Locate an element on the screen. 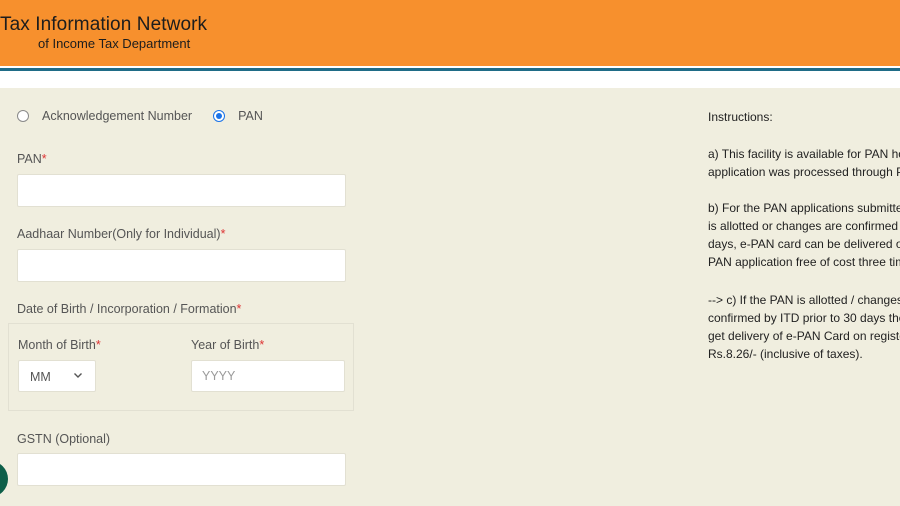 Image resolution: width=900 pixels, height=506 pixels. chevron-down-icon is located at coordinates (78, 375).